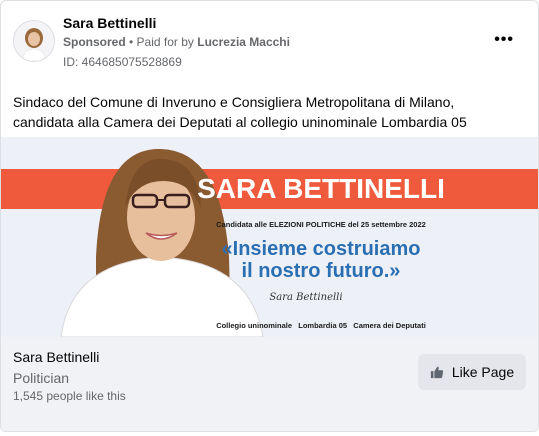  What do you see at coordinates (122, 62) in the screenshot?
I see `ad-id: ID: 464685075528869` at bounding box center [122, 62].